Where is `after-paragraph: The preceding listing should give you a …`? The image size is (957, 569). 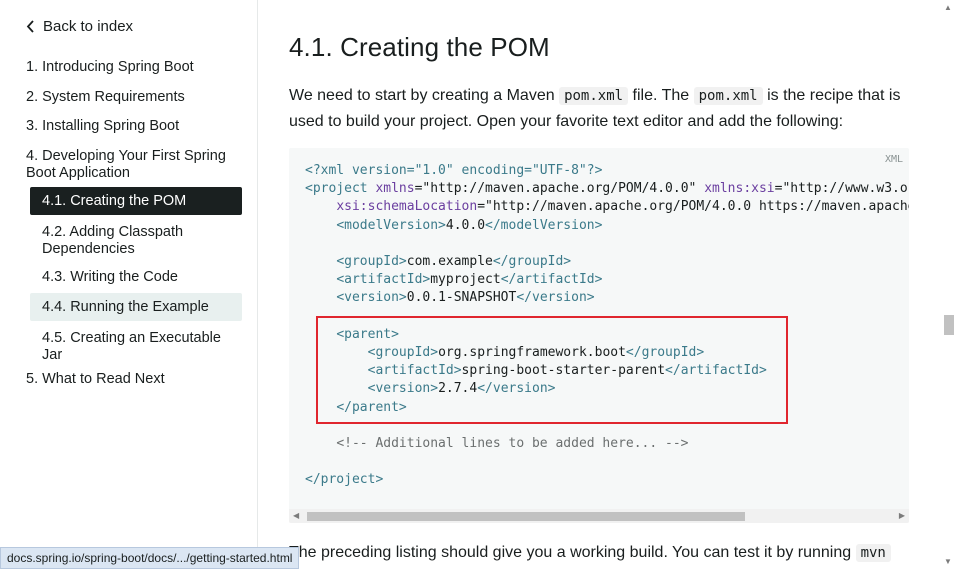 after-paragraph: The preceding listing should give you a … is located at coordinates (609, 553).